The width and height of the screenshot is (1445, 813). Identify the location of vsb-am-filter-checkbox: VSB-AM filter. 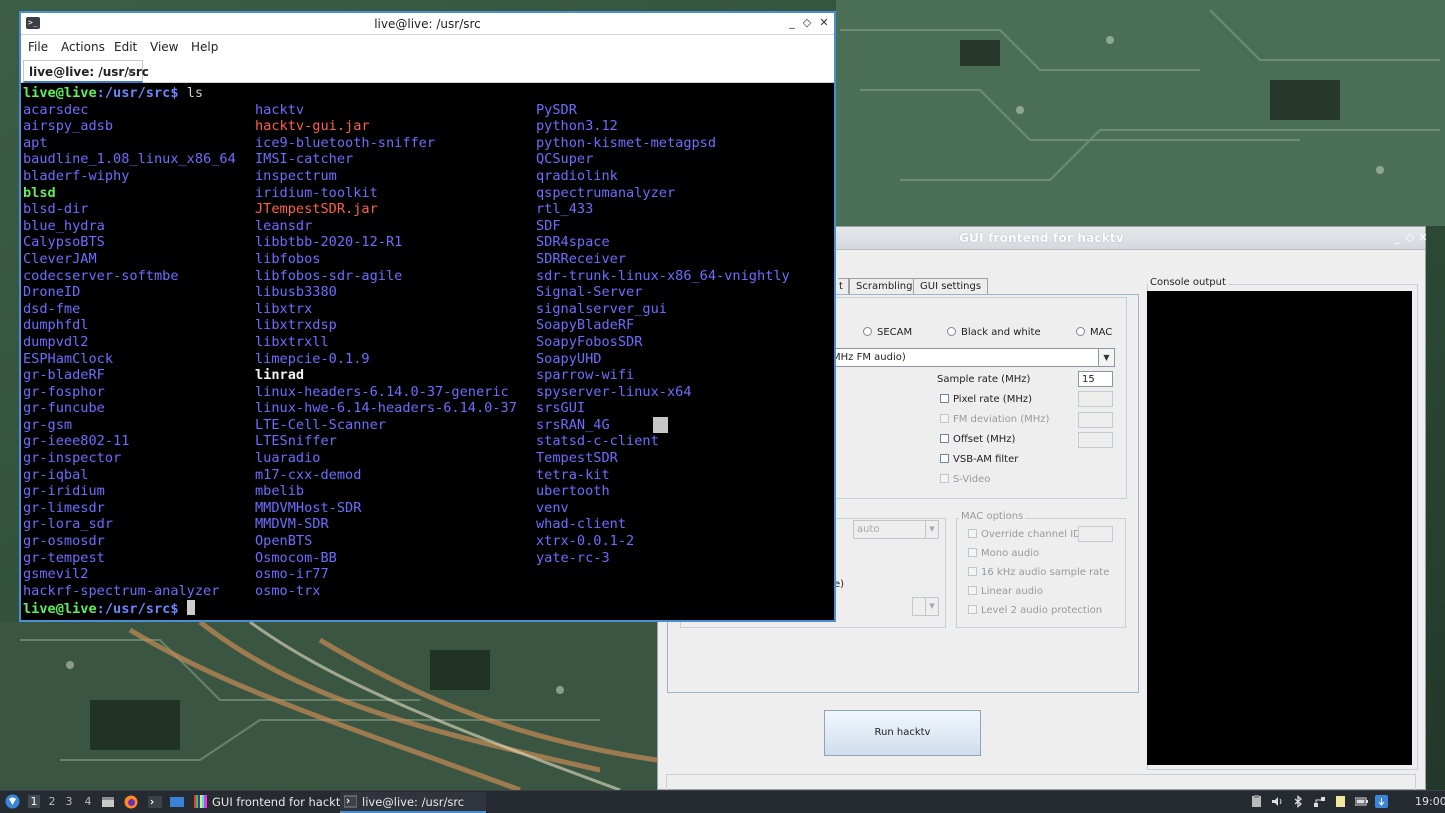
(979, 459).